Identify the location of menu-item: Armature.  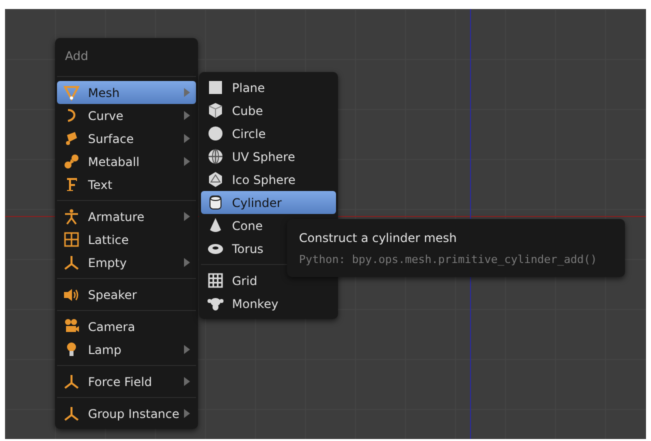
(126, 216).